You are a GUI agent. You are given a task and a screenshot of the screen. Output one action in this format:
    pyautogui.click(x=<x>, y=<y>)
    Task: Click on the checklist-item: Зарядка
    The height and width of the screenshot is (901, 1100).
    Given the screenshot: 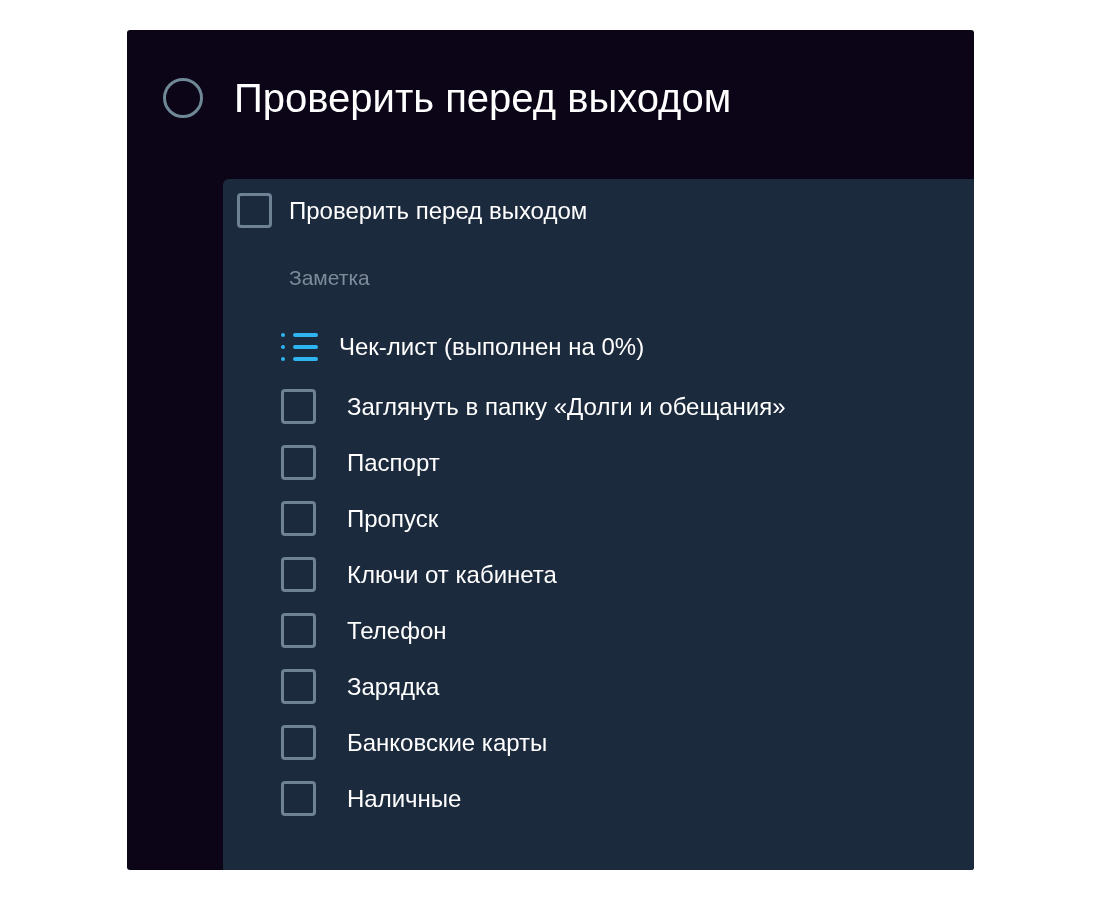 What is the action you would take?
    pyautogui.click(x=393, y=686)
    